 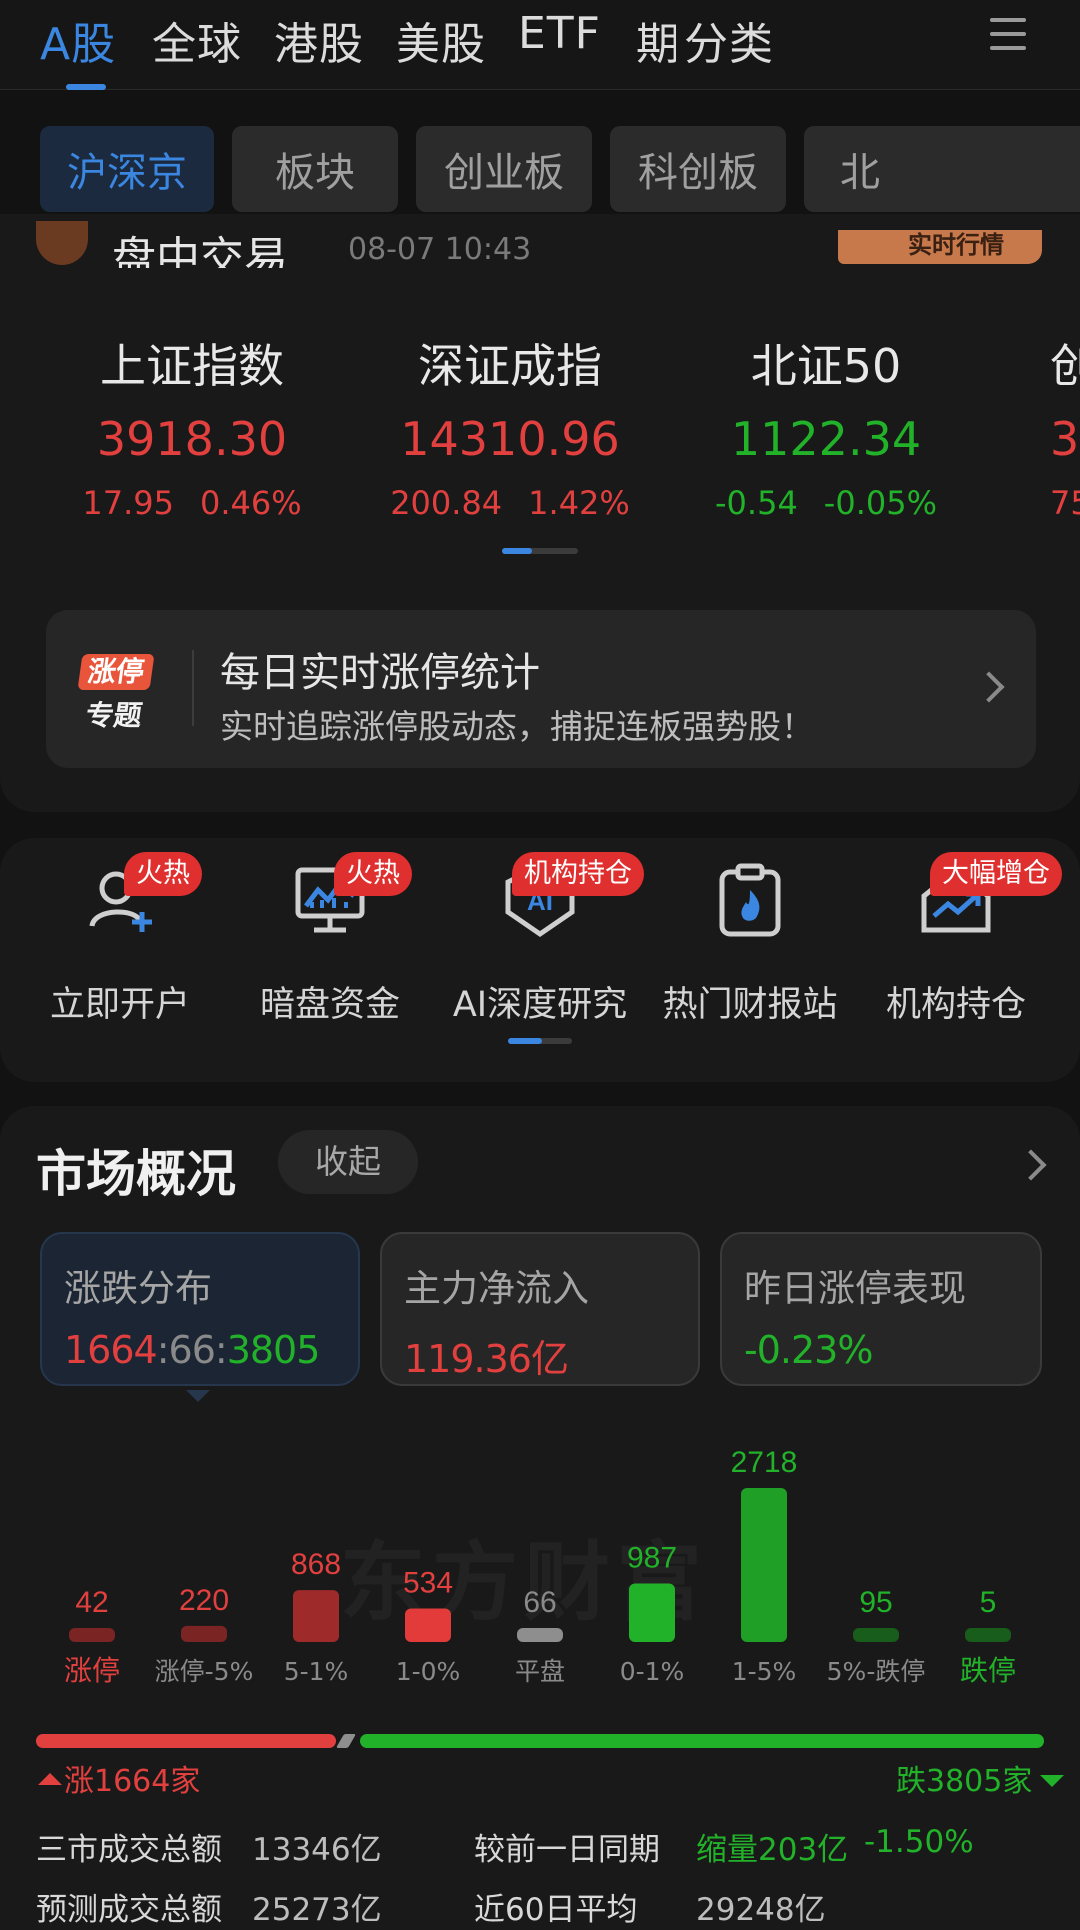 I want to click on category-label: 5%-跌停, so click(x=876, y=1671).